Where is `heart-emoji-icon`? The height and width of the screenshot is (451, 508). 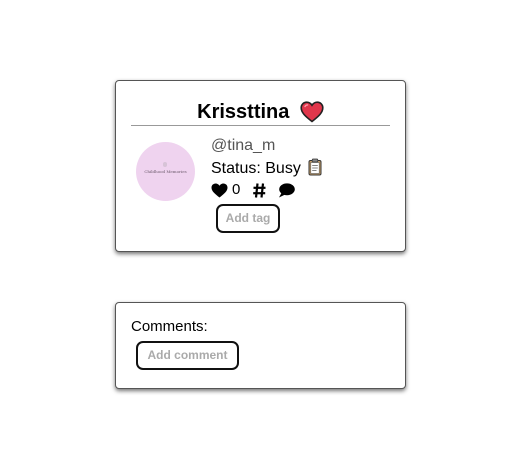 heart-emoji-icon is located at coordinates (312, 112).